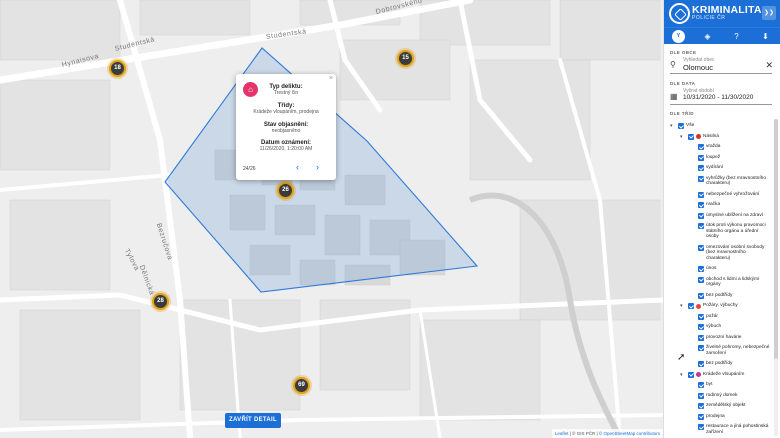 This screenshot has width=780, height=438. What do you see at coordinates (683, 83) in the screenshot?
I see `date-section-label: DLE DATA` at bounding box center [683, 83].